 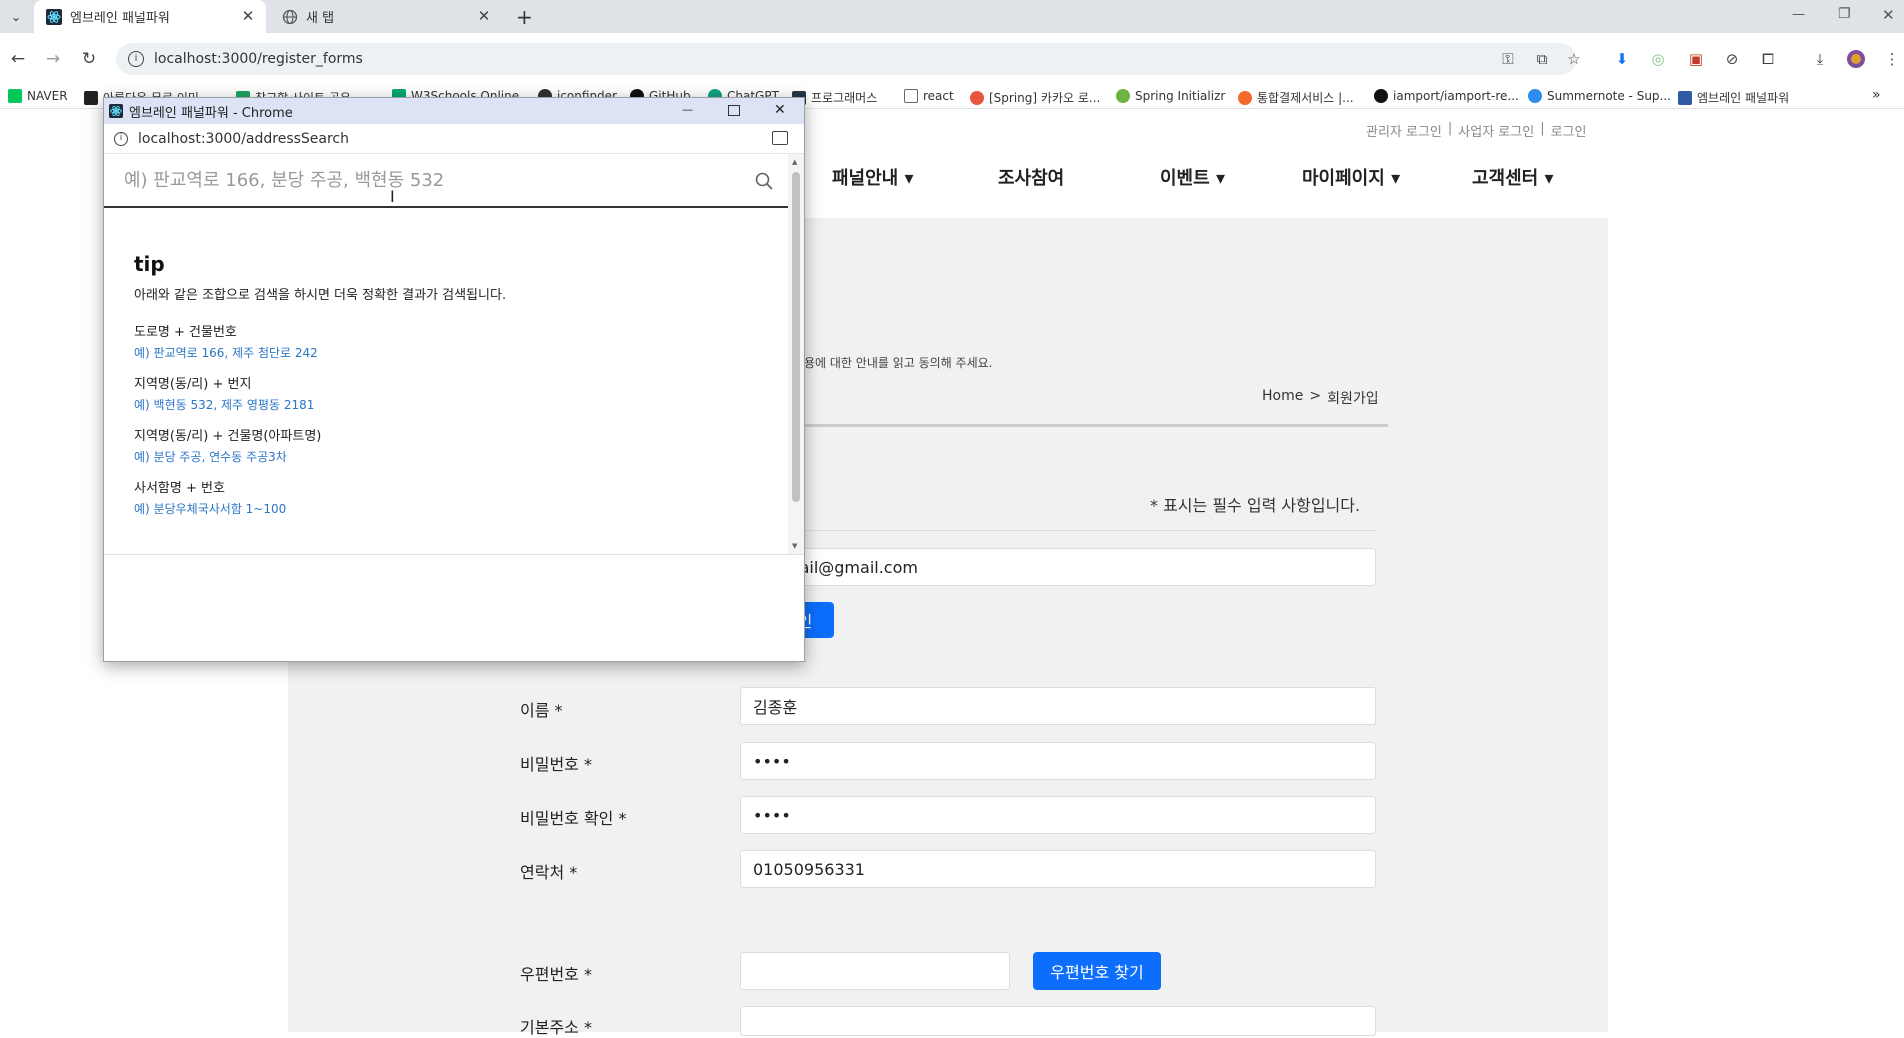 What do you see at coordinates (794, 162) in the screenshot?
I see `scroll-up-arrow-icon: ▲` at bounding box center [794, 162].